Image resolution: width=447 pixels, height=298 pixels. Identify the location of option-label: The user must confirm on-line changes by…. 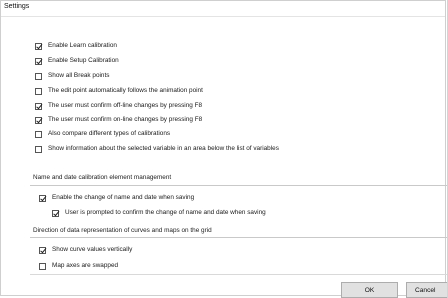
(125, 119).